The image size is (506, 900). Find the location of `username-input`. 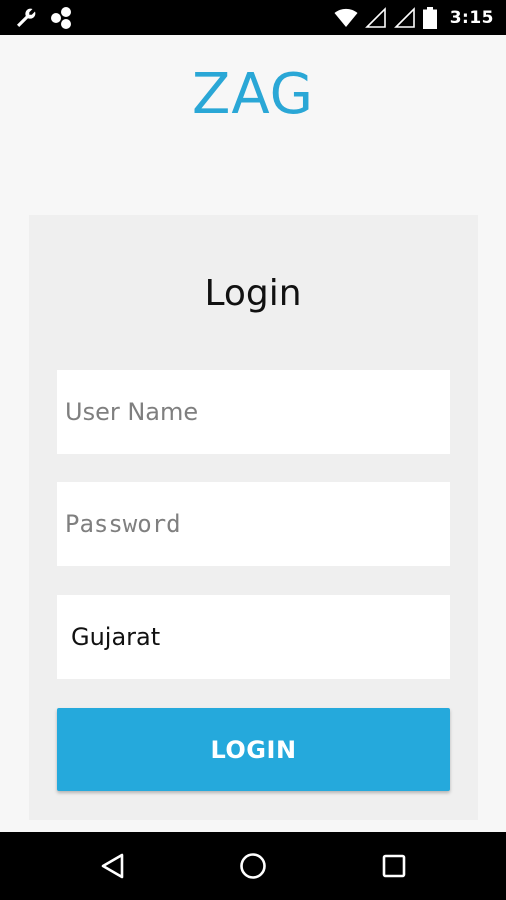

username-input is located at coordinates (253, 412).